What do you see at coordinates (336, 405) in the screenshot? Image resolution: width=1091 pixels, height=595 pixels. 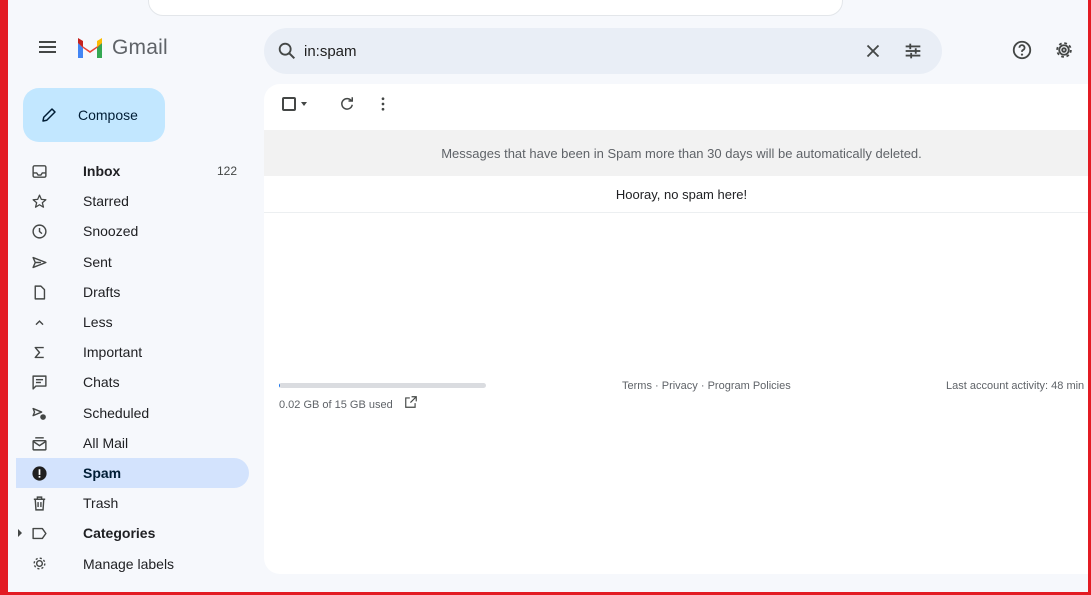 I see `storage-usage-text: 0.02 GB of 15 GB used` at bounding box center [336, 405].